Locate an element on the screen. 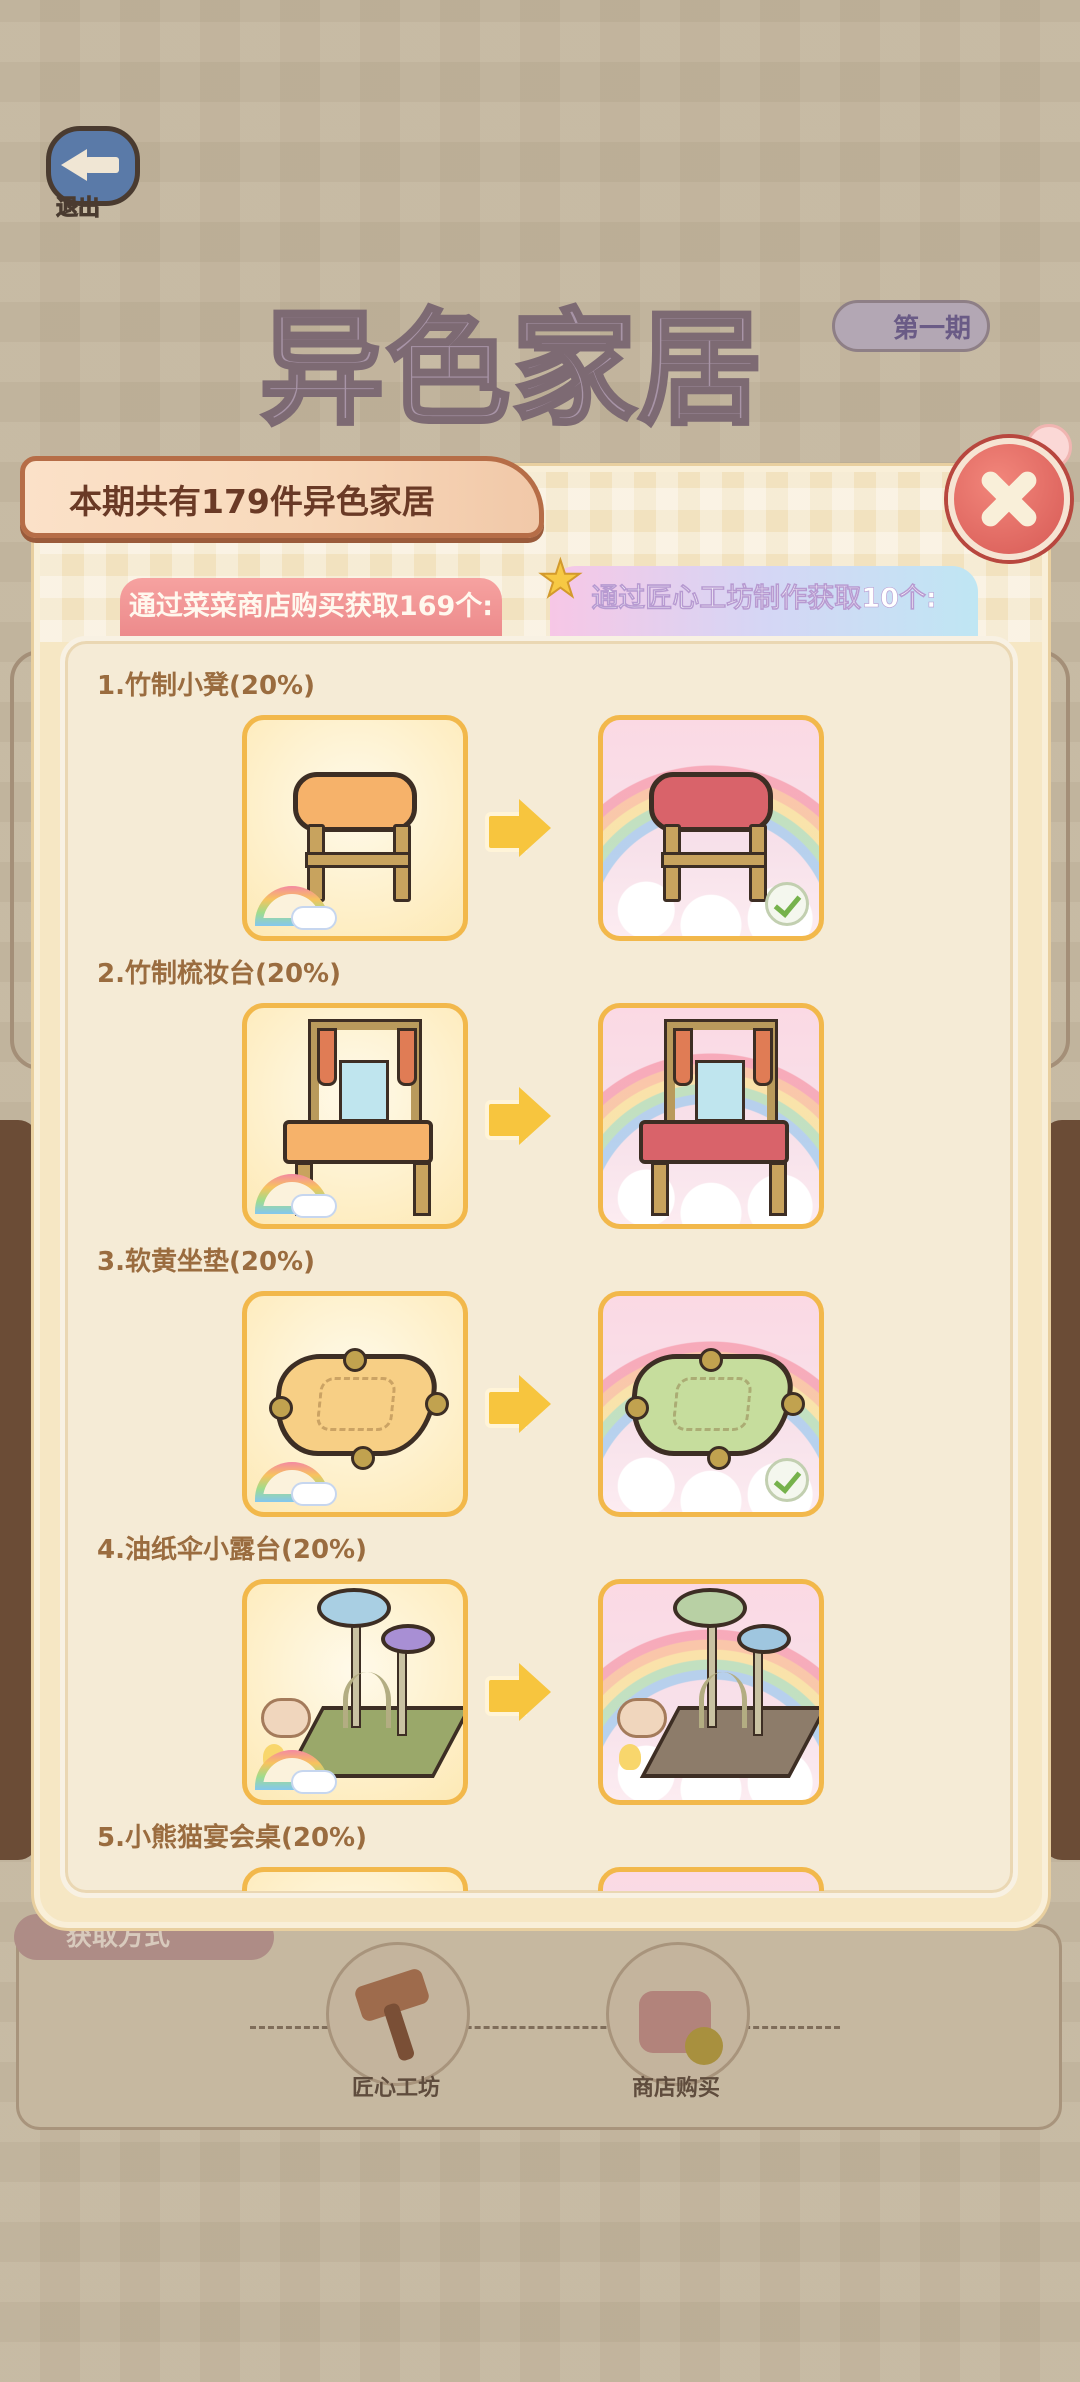  tab-workshop-craft: 通过匠心工坊制作获取10个: is located at coordinates (764, 602).